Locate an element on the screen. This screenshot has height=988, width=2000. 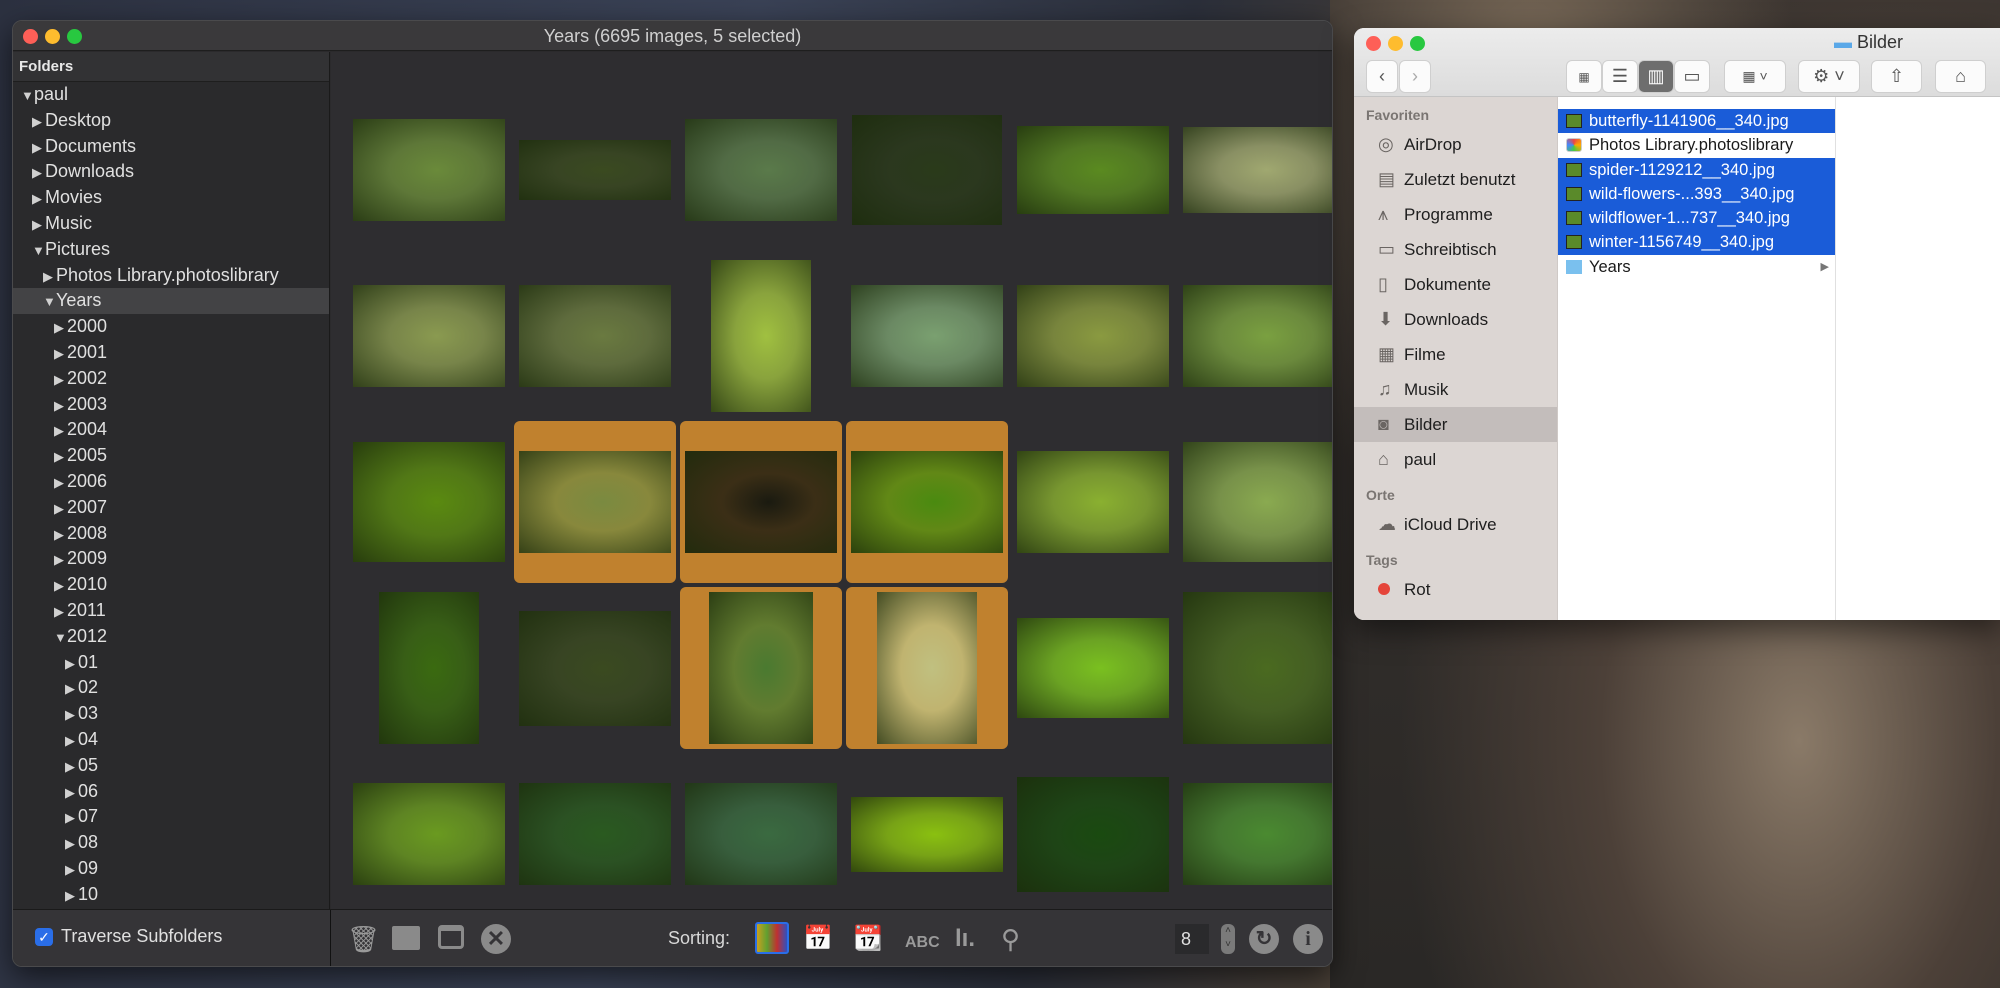
date-camera-icon: 📅 is located at coordinates (818, 939).